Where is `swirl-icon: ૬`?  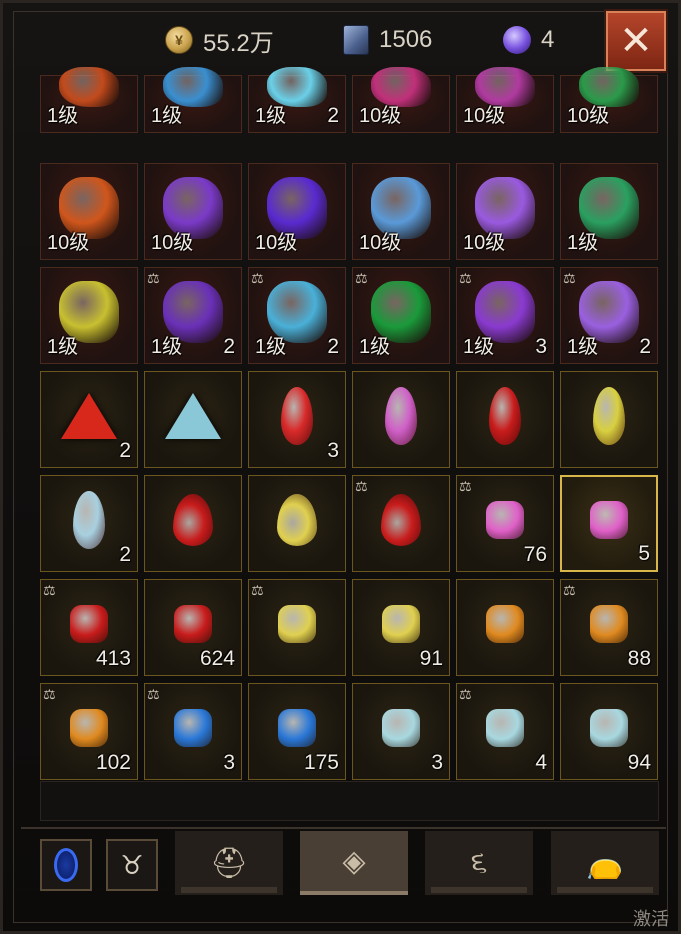
swirl-icon: ૬ is located at coordinates (479, 862).